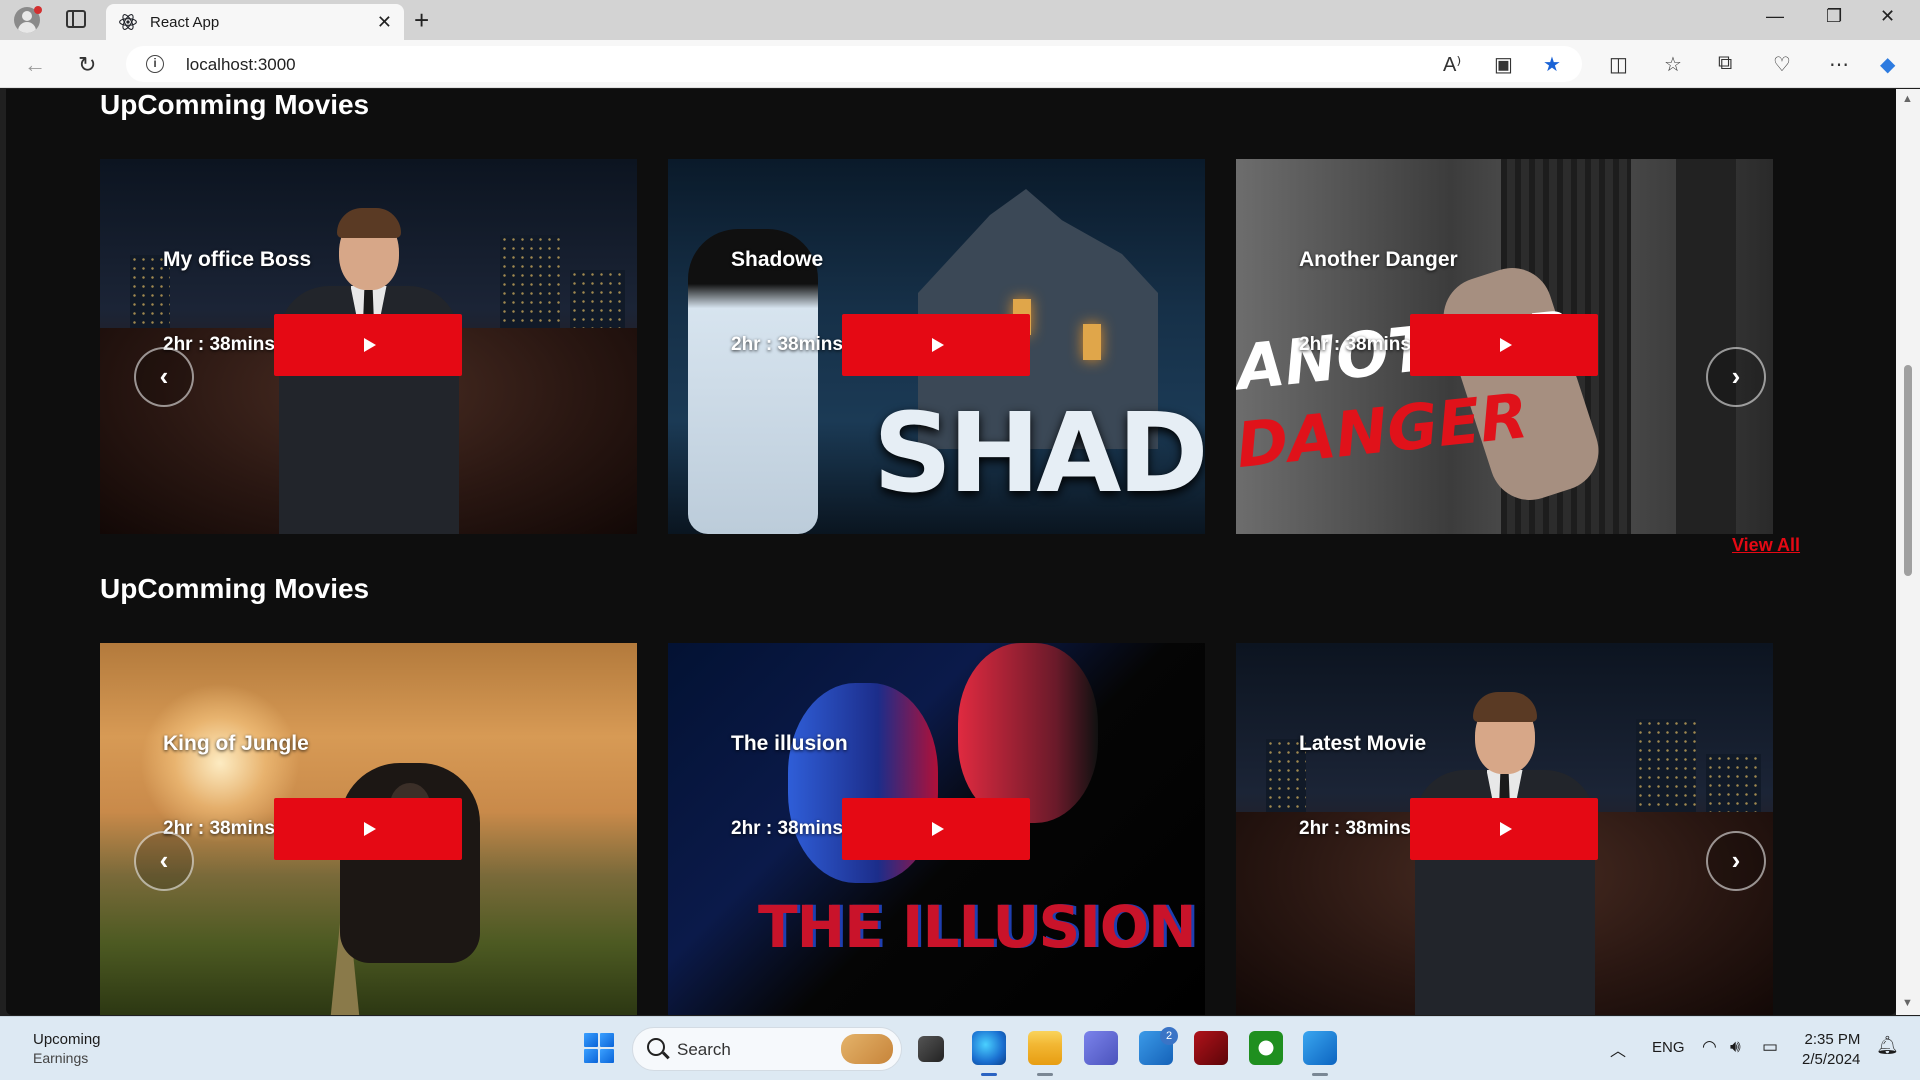 The height and width of the screenshot is (1080, 1920). What do you see at coordinates (87, 65) in the screenshot?
I see `refresh-icon: ↻` at bounding box center [87, 65].